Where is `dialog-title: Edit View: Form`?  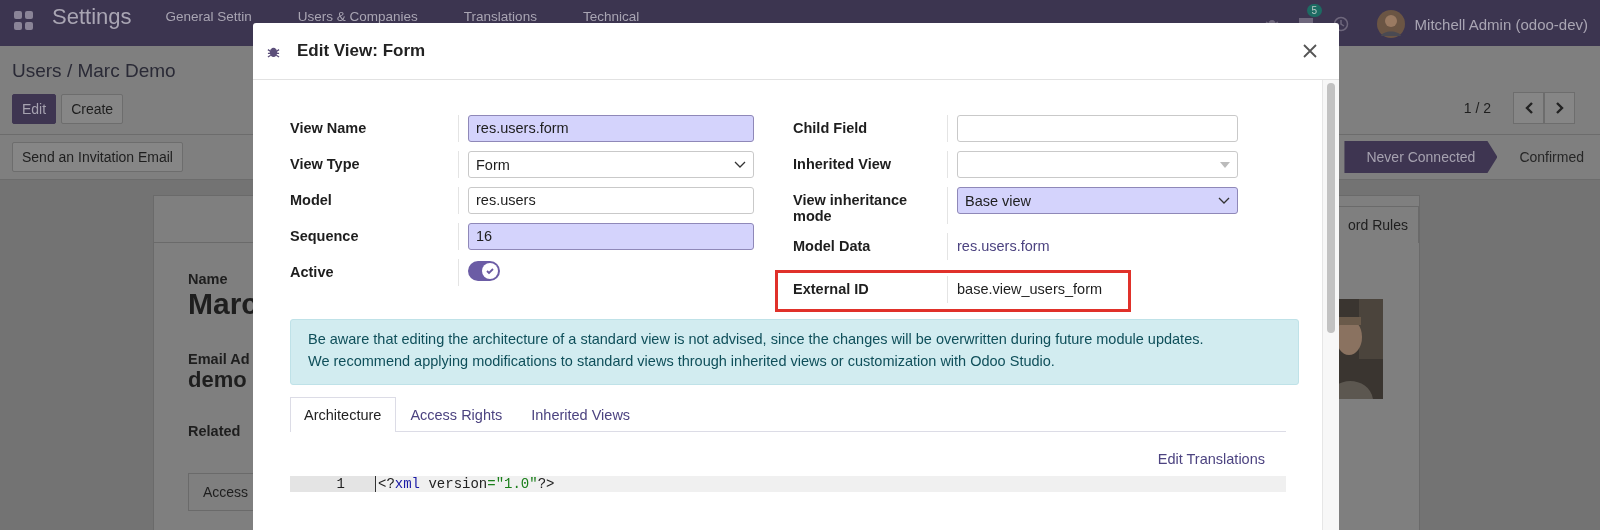
dialog-title: Edit View: Form is located at coordinates (361, 51).